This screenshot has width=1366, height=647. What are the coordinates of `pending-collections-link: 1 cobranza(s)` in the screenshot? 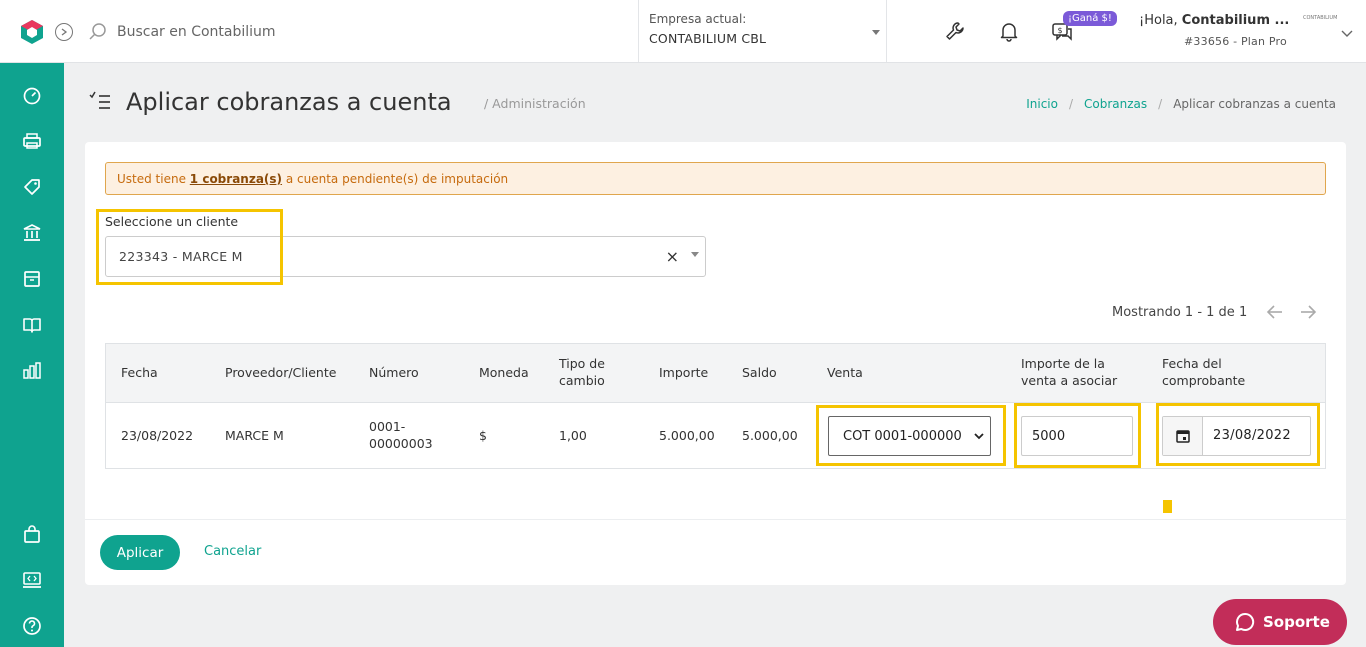 It's located at (236, 179).